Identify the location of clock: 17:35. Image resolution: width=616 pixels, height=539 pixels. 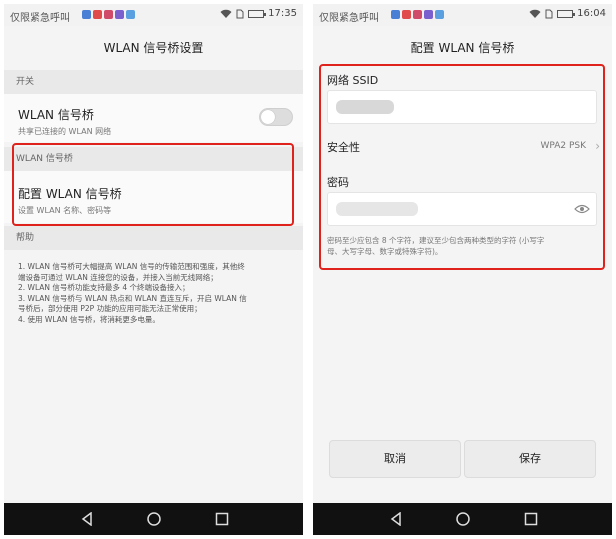
(282, 13).